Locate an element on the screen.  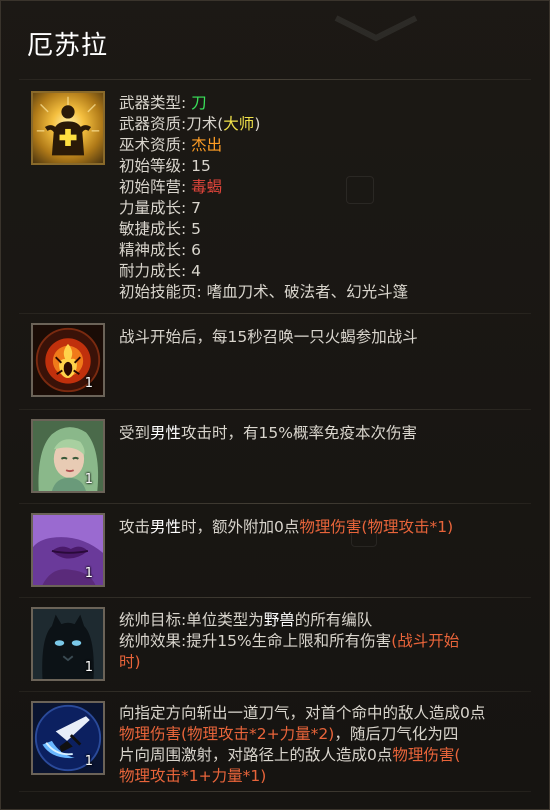
stat-label: 力量成长: is located at coordinates (153, 208).